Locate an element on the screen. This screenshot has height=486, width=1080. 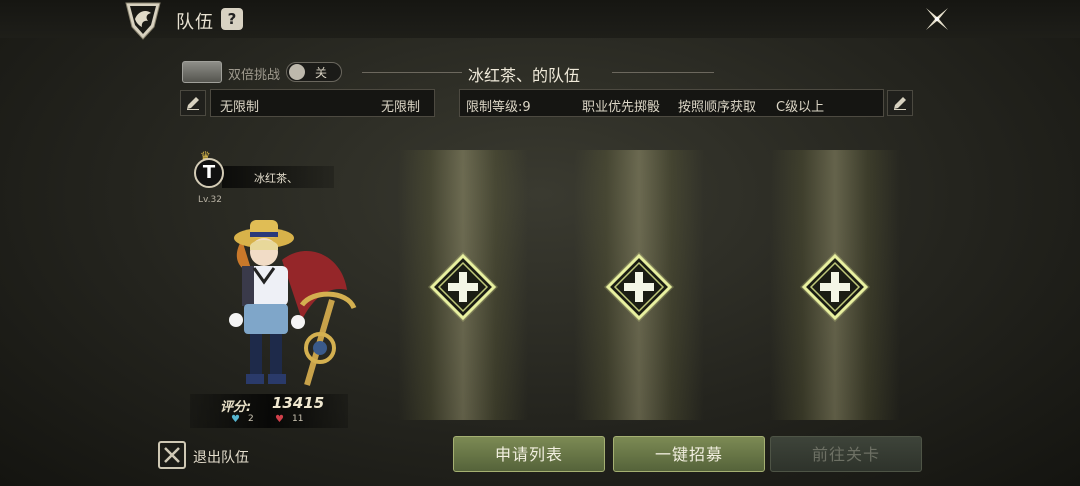
player-level: Lv.32 is located at coordinates (210, 200).